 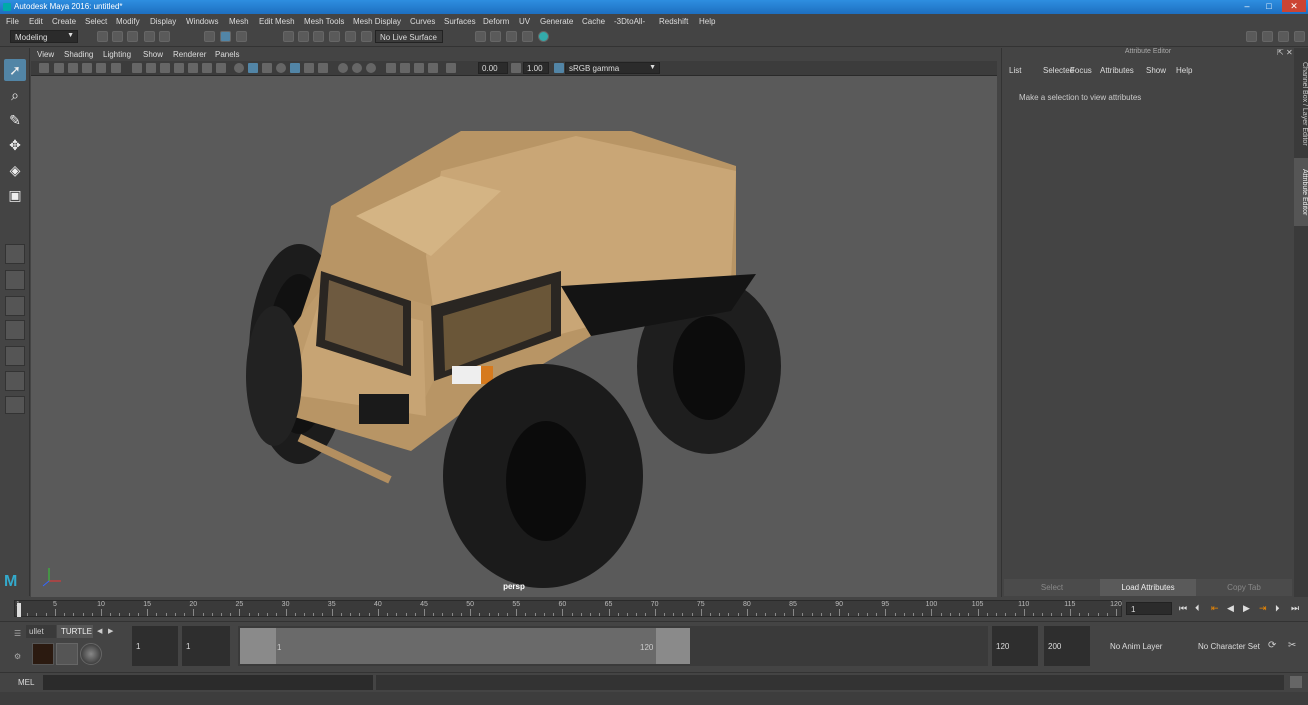 What do you see at coordinates (221, 68) in the screenshot?
I see `safe-title-icon` at bounding box center [221, 68].